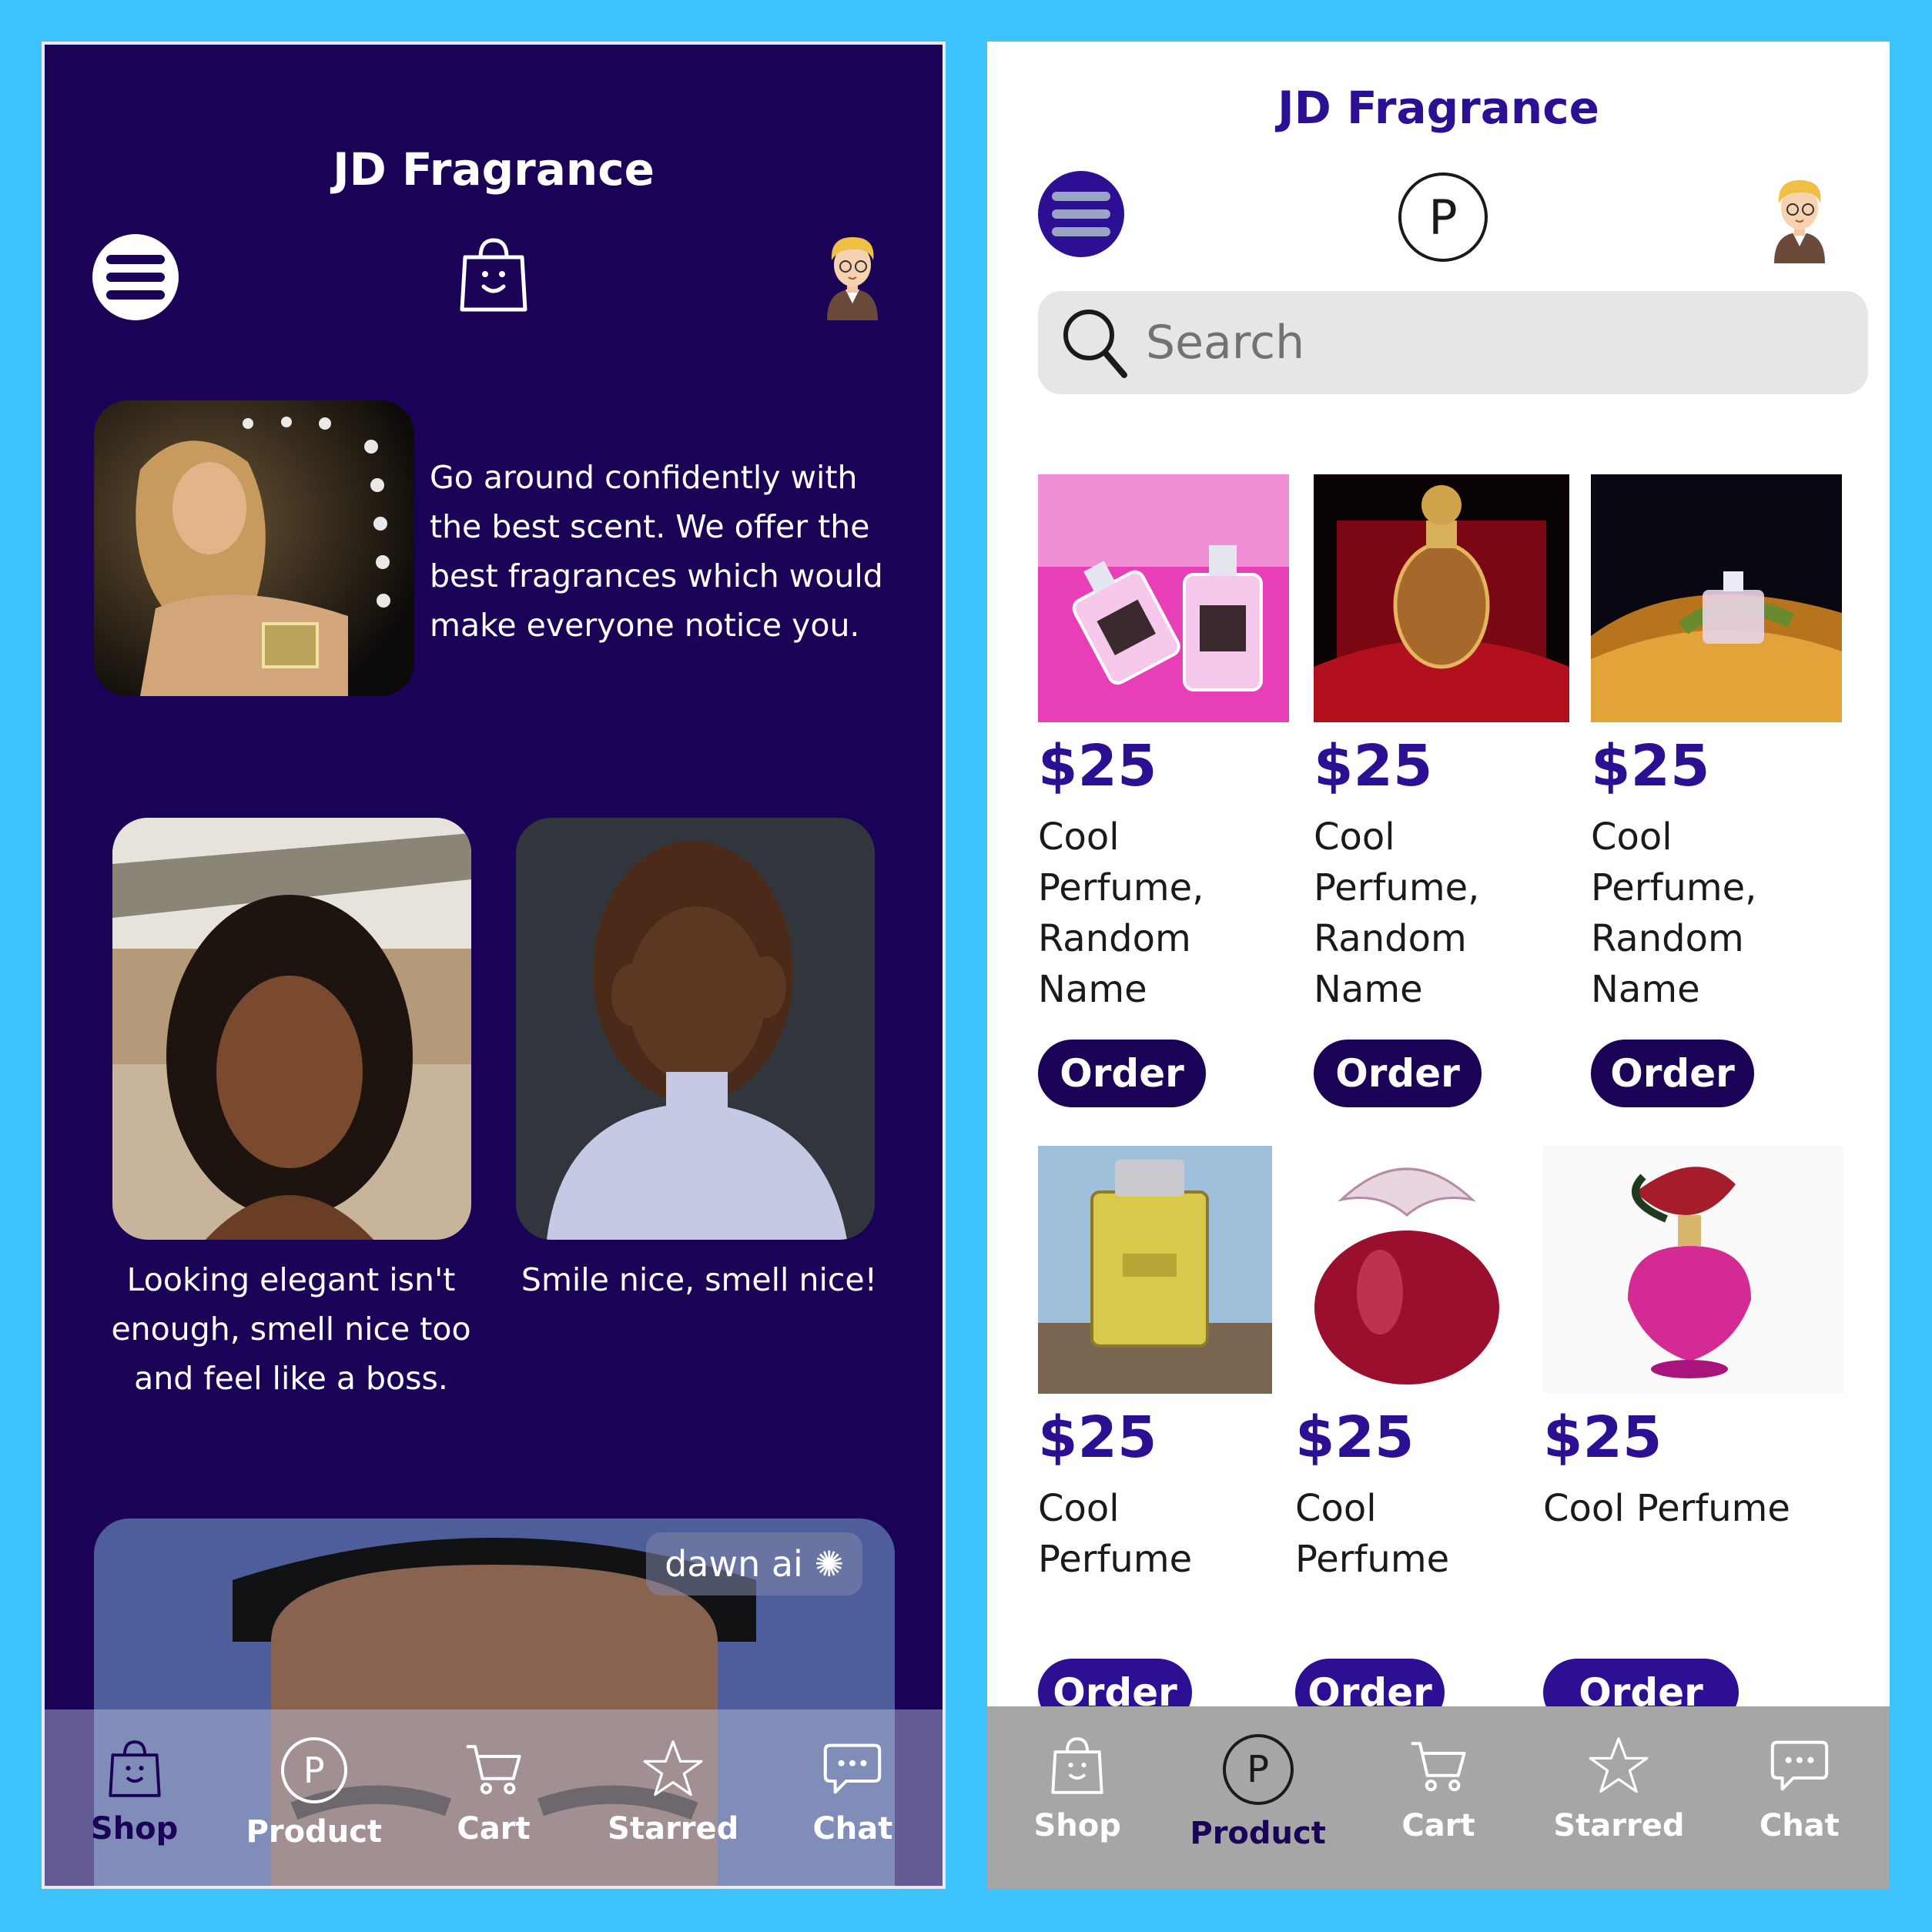 The width and height of the screenshot is (1932, 1932). What do you see at coordinates (699, 1279) in the screenshot?
I see `card-caption-2: Smile nice, smell nice!` at bounding box center [699, 1279].